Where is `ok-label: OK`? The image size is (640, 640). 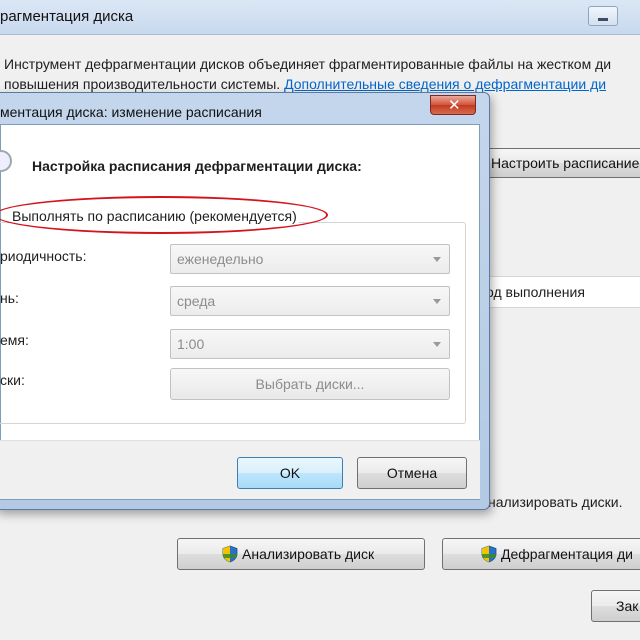 ok-label: OK is located at coordinates (290, 473).